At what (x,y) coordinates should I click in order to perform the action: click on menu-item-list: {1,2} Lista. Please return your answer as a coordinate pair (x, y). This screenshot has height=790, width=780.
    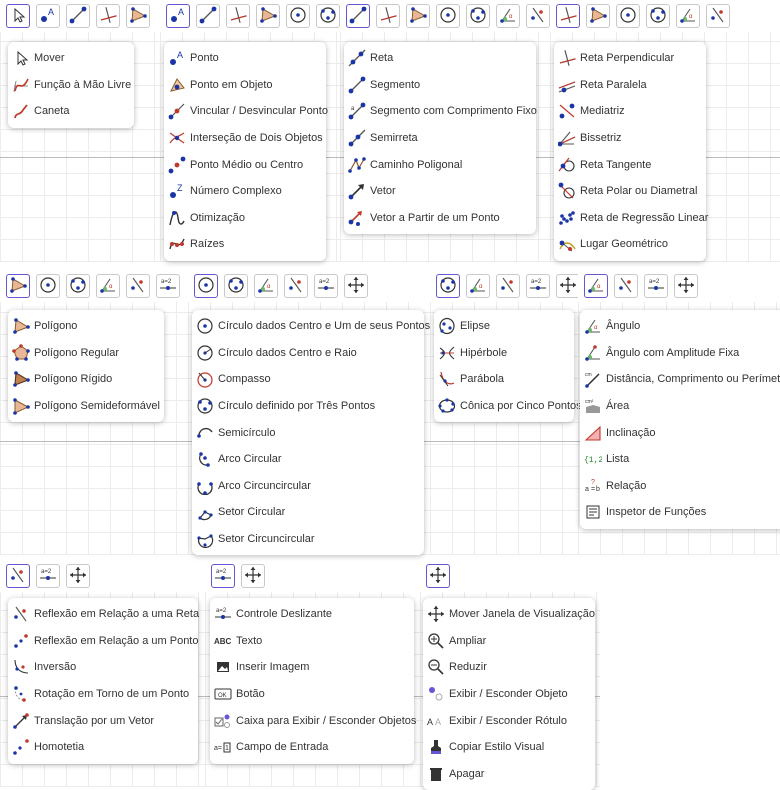
    Looking at the image, I should click on (680, 459).